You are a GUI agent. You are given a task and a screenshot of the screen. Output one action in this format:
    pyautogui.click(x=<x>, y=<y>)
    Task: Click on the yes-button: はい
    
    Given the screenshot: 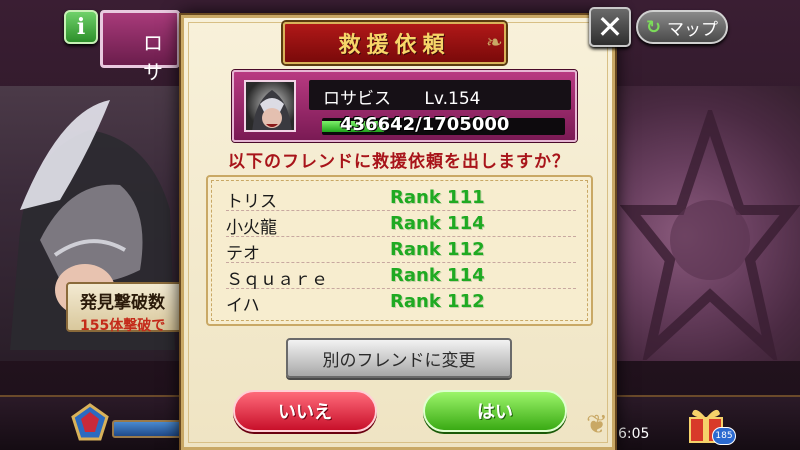 What is the action you would take?
    pyautogui.click(x=495, y=411)
    